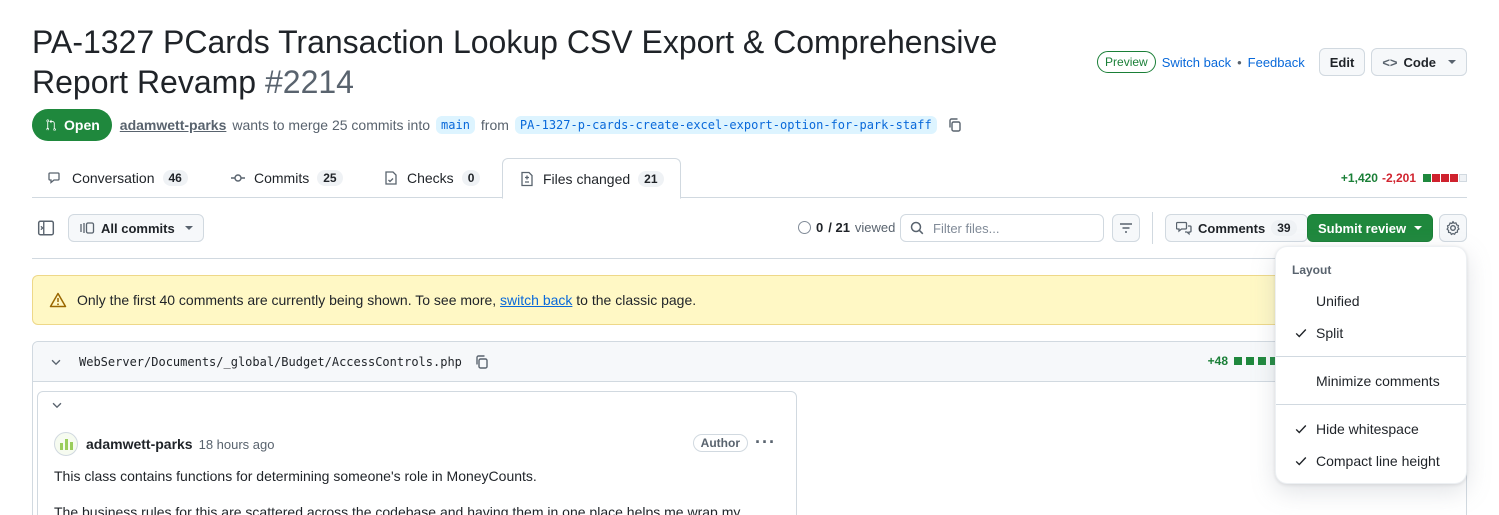  What do you see at coordinates (1196, 62) in the screenshot?
I see `switch-back-link: Switch back` at bounding box center [1196, 62].